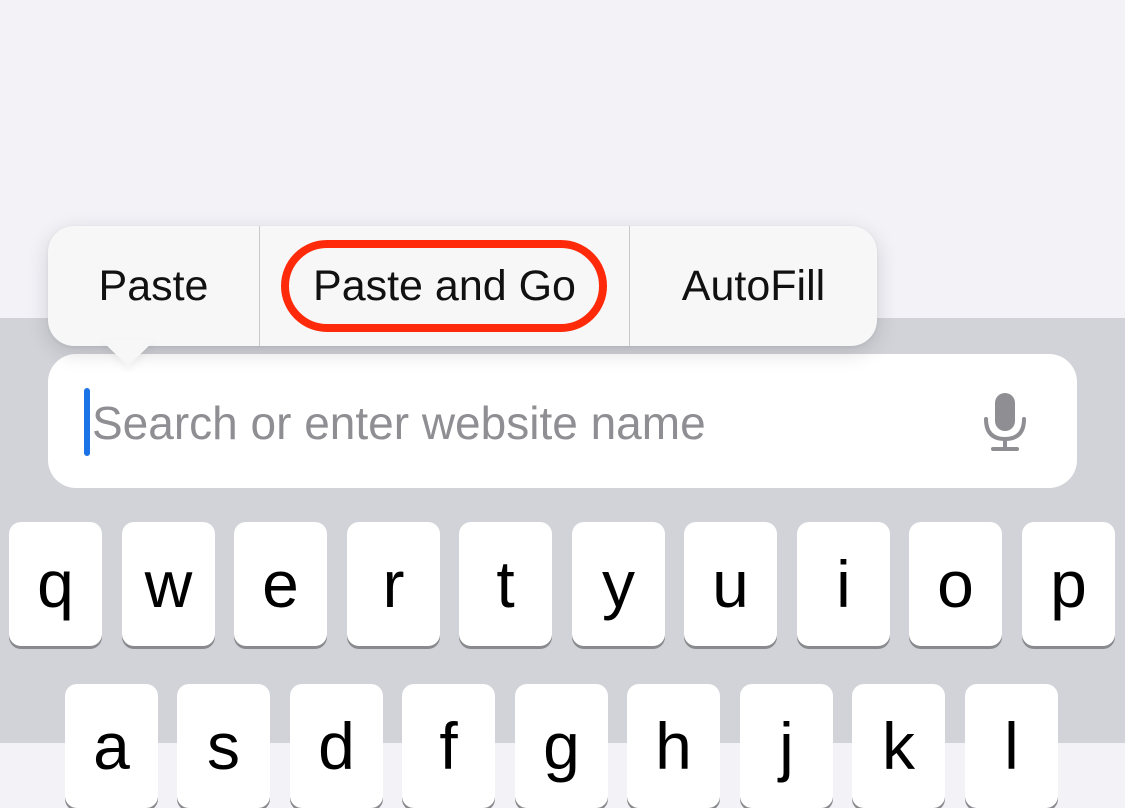  Describe the element at coordinates (111, 746) in the screenshot. I see `key-a: a` at that location.